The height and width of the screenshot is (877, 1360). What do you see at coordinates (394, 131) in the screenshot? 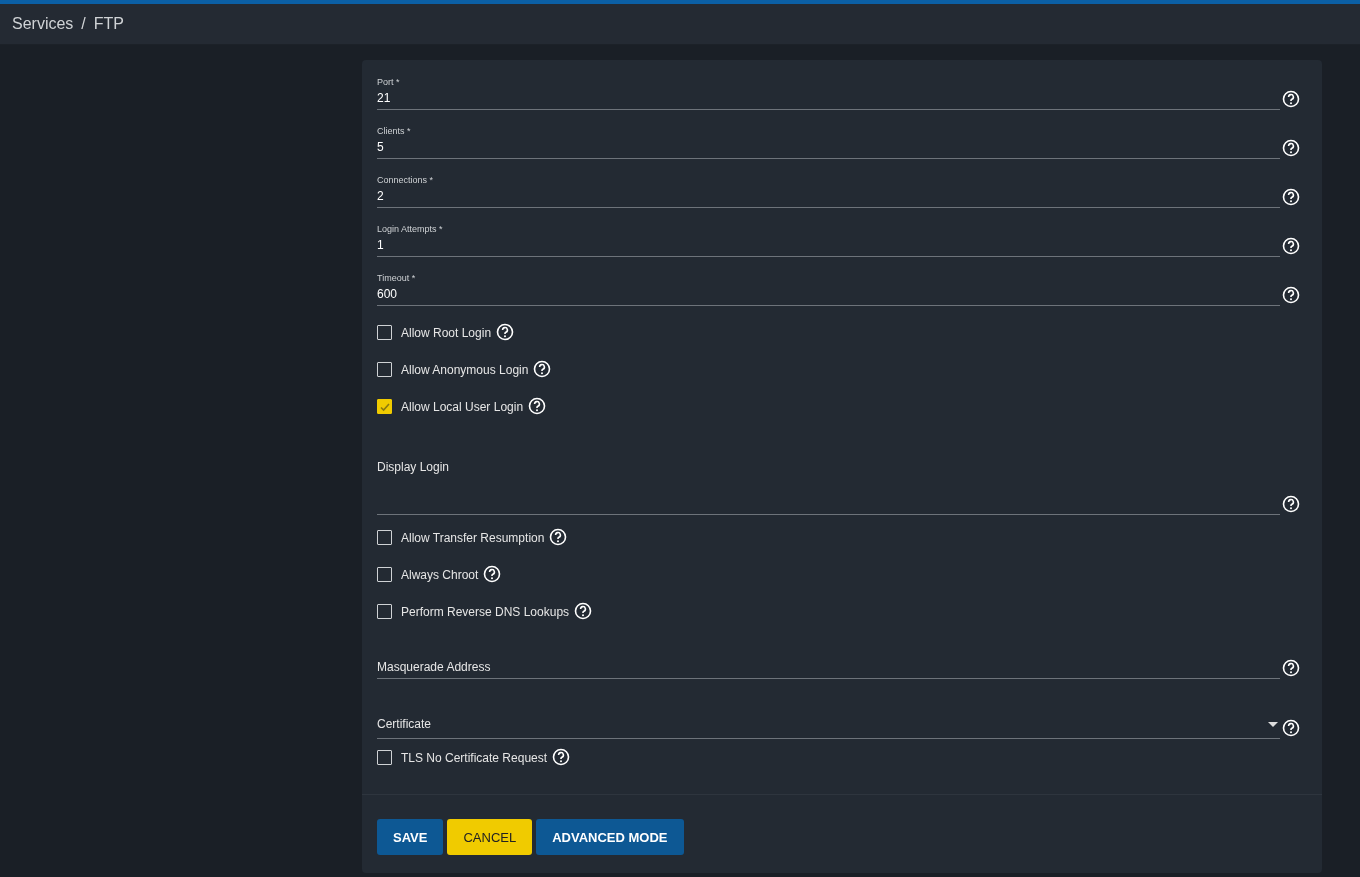
I see `field-label: Clients *` at bounding box center [394, 131].